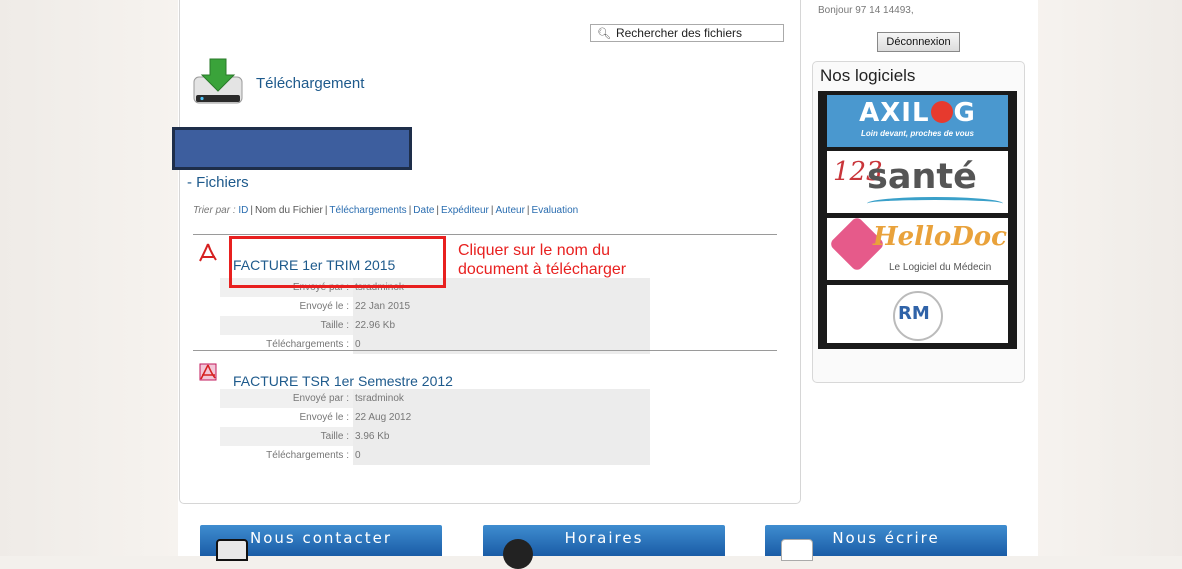 Image resolution: width=1182 pixels, height=569 pixels. I want to click on envelope-icon, so click(797, 550).